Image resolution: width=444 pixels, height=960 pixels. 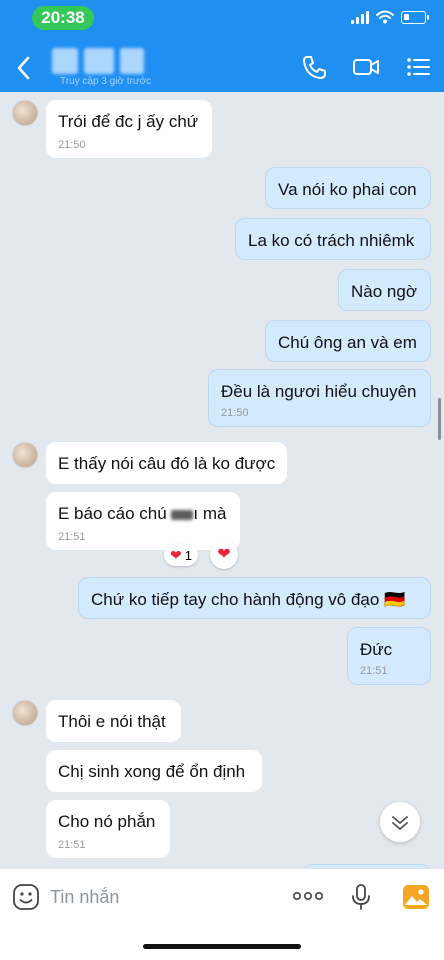 I want to click on top-bar: 20:38 Truy cập 3 giờ trước, so click(x=222, y=46).